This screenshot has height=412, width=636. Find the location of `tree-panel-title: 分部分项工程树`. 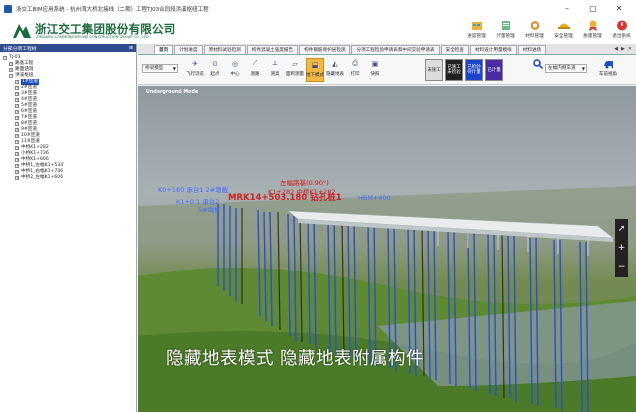

tree-panel-title: 分部分项工程树 is located at coordinates (20, 49).